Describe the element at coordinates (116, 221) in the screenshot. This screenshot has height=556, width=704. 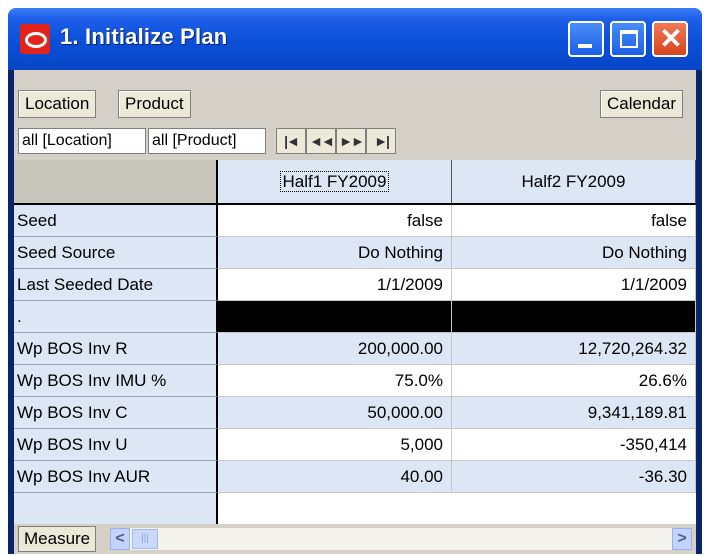
I see `row-header-seed: Seed` at that location.